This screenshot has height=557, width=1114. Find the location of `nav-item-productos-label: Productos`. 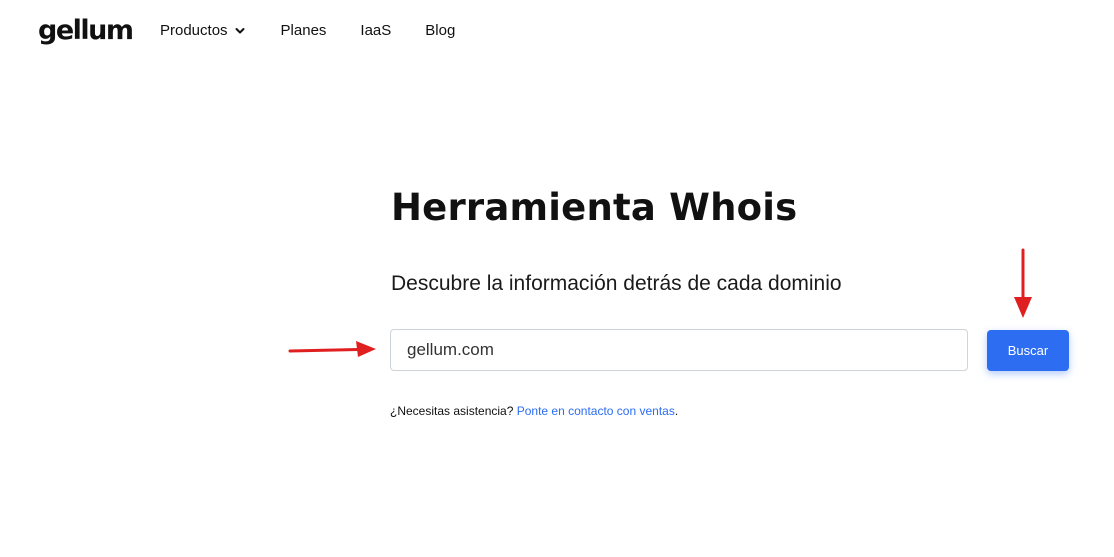

nav-item-productos-label: Productos is located at coordinates (194, 30).